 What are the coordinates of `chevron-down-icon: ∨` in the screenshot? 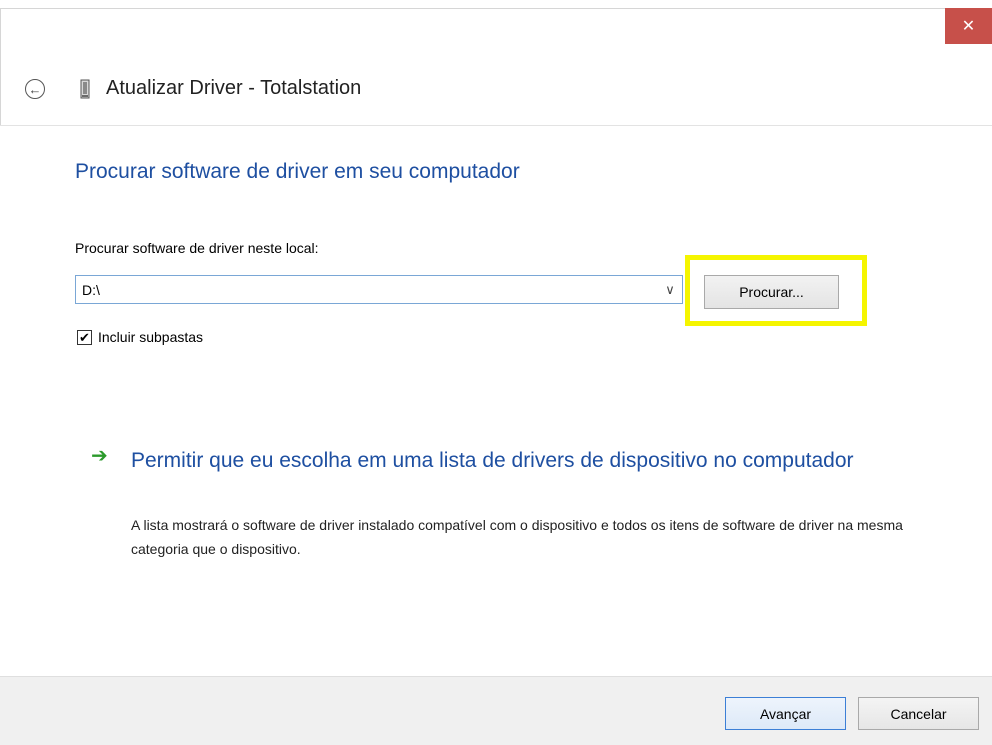 It's located at (670, 290).